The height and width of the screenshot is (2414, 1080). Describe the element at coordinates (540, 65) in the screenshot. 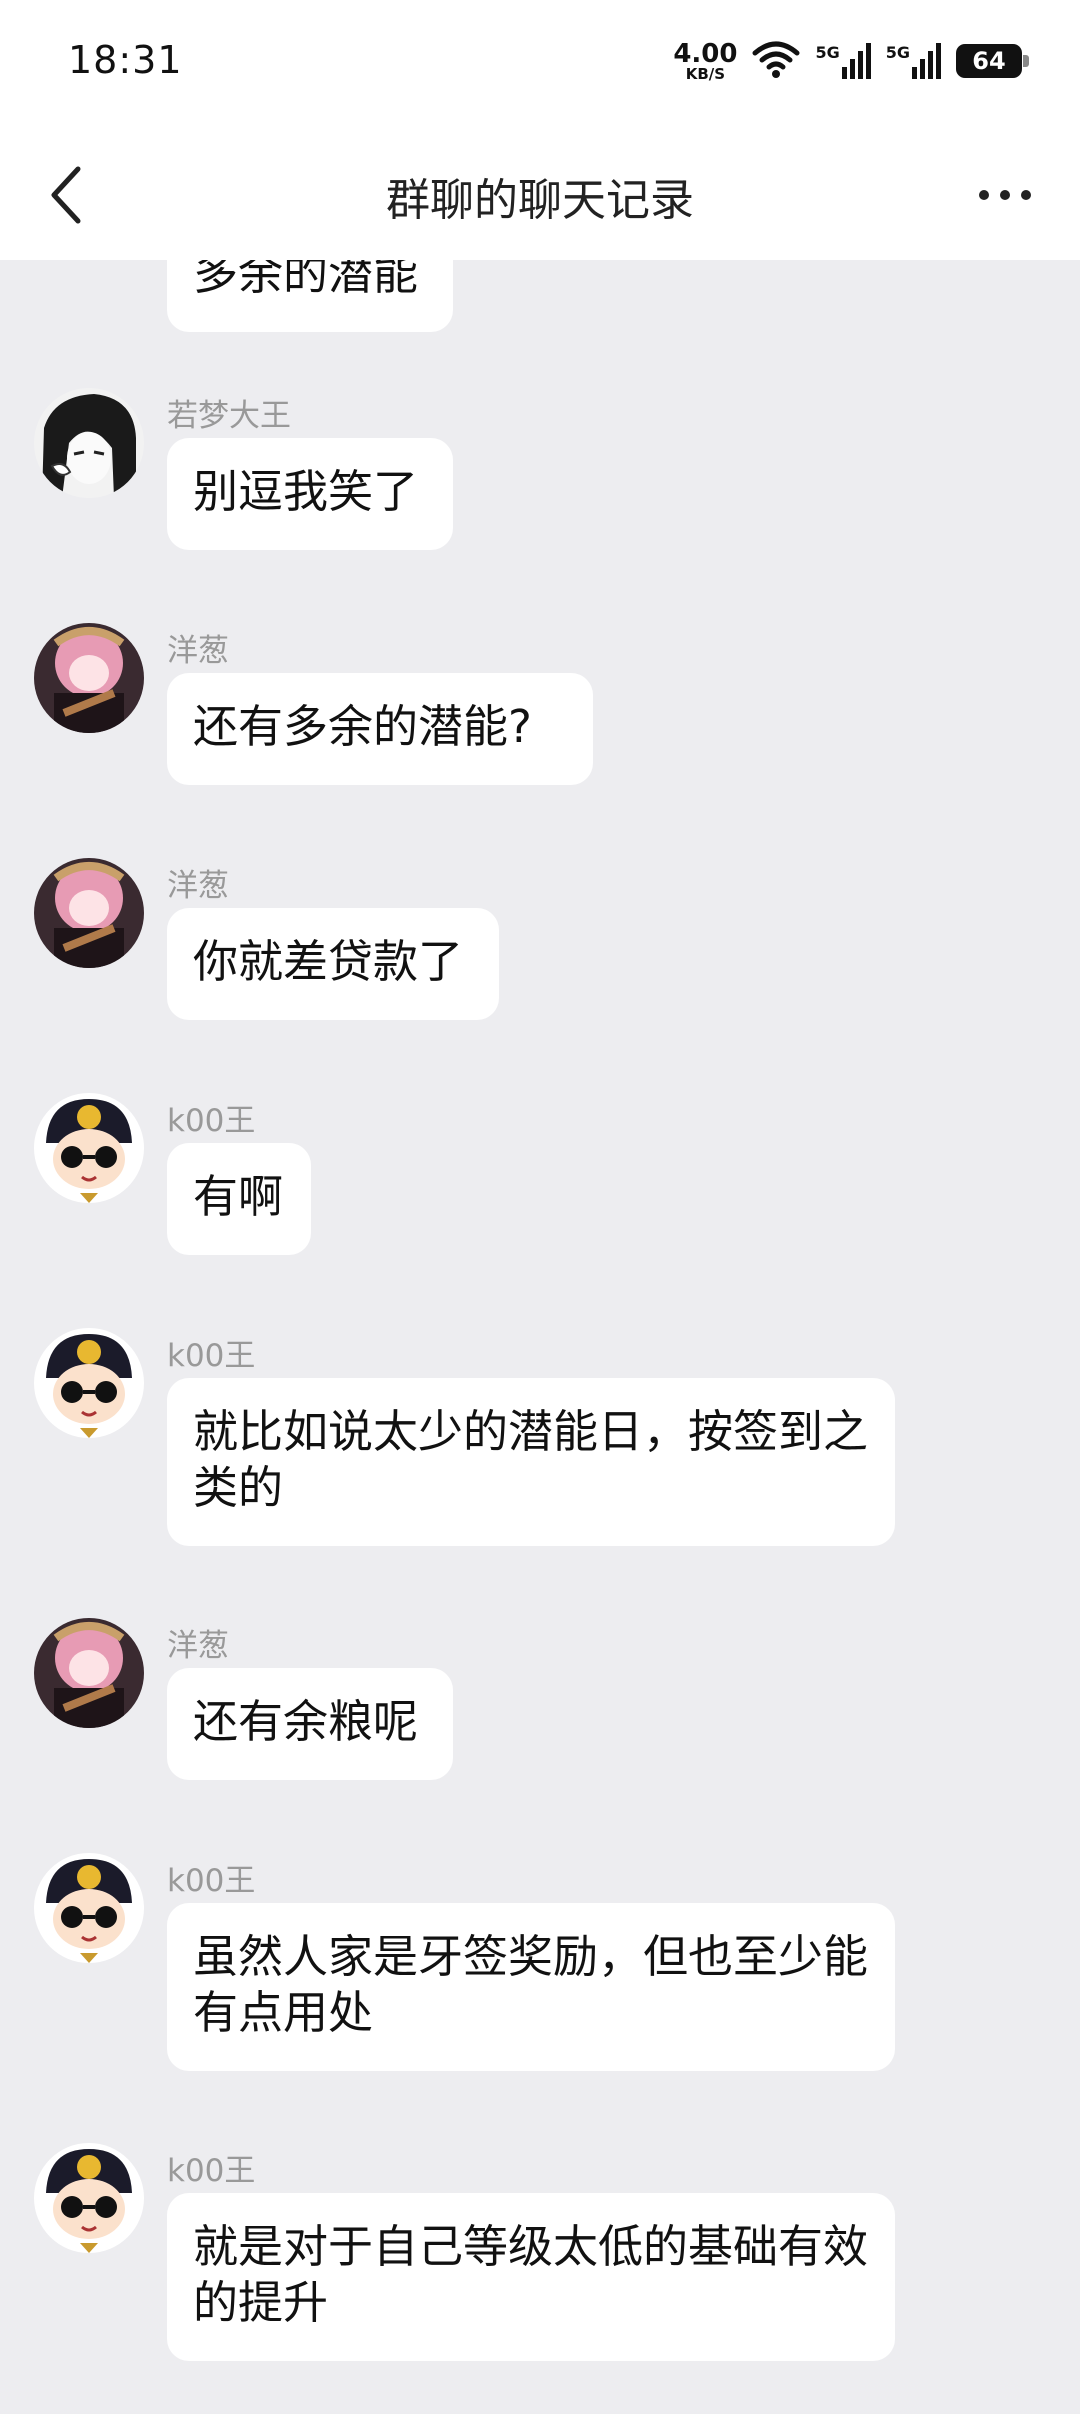

I see `status-bar: 18:31 4.00 KB/S 5G 5G 64` at that location.